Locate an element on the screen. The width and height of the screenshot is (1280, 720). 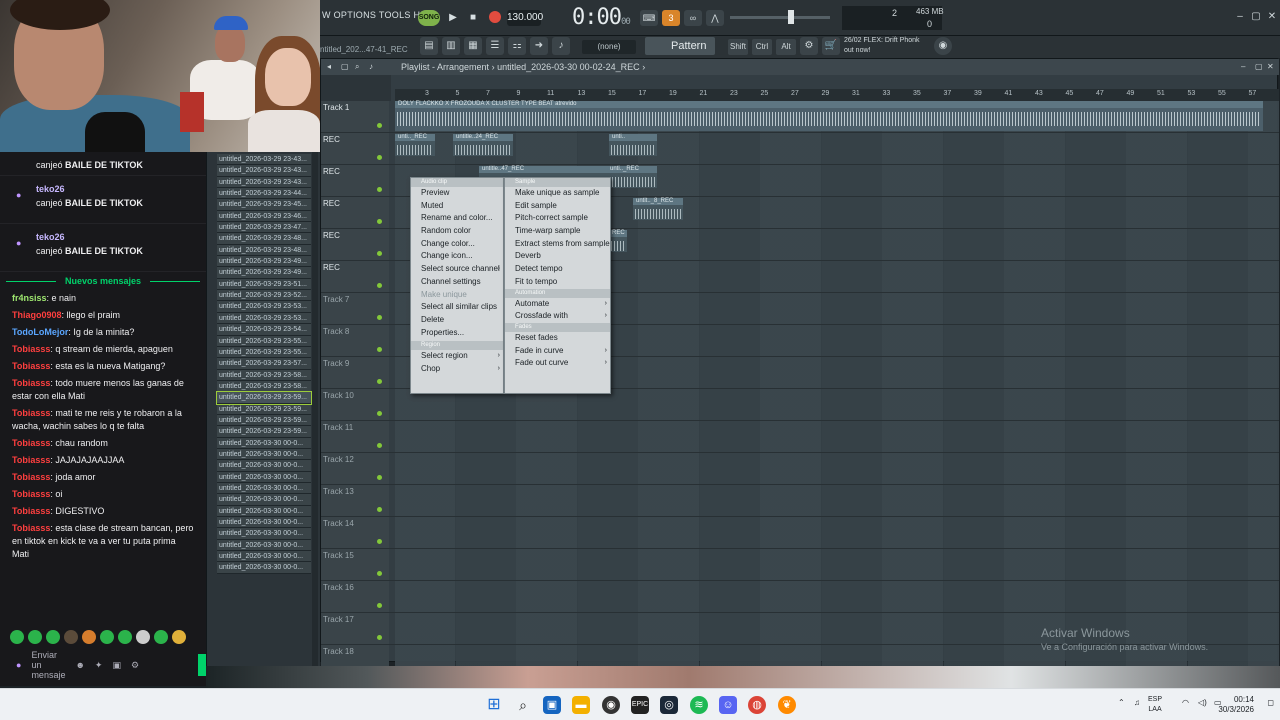
start-icon: ⊞ is located at coordinates (494, 705).